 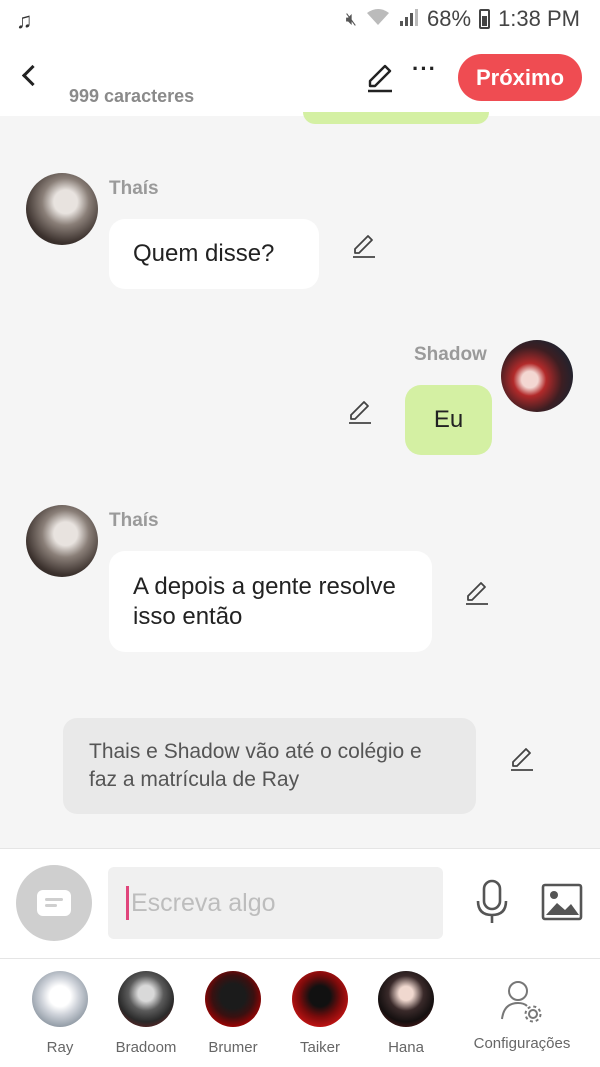 I want to click on settings-user-icon, so click(x=521, y=1002).